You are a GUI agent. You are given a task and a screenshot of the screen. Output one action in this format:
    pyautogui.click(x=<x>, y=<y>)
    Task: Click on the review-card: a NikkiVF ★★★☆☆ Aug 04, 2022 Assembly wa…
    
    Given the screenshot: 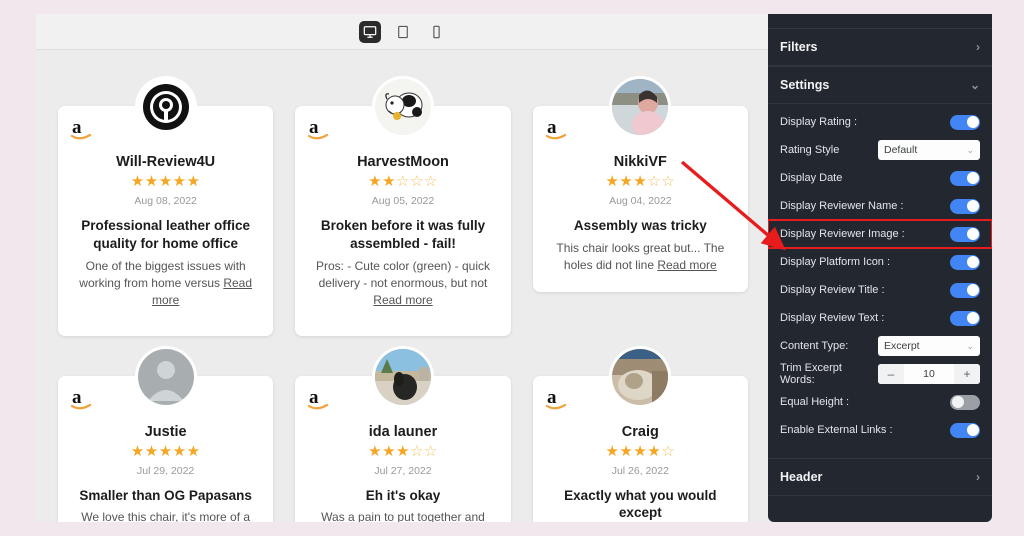 What is the action you would take?
    pyautogui.click(x=640, y=206)
    